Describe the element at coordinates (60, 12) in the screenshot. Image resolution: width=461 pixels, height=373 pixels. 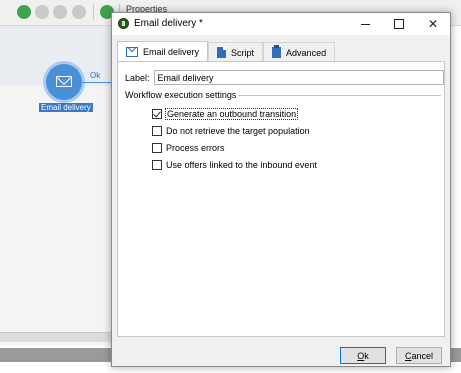
I see `stop-icon` at that location.